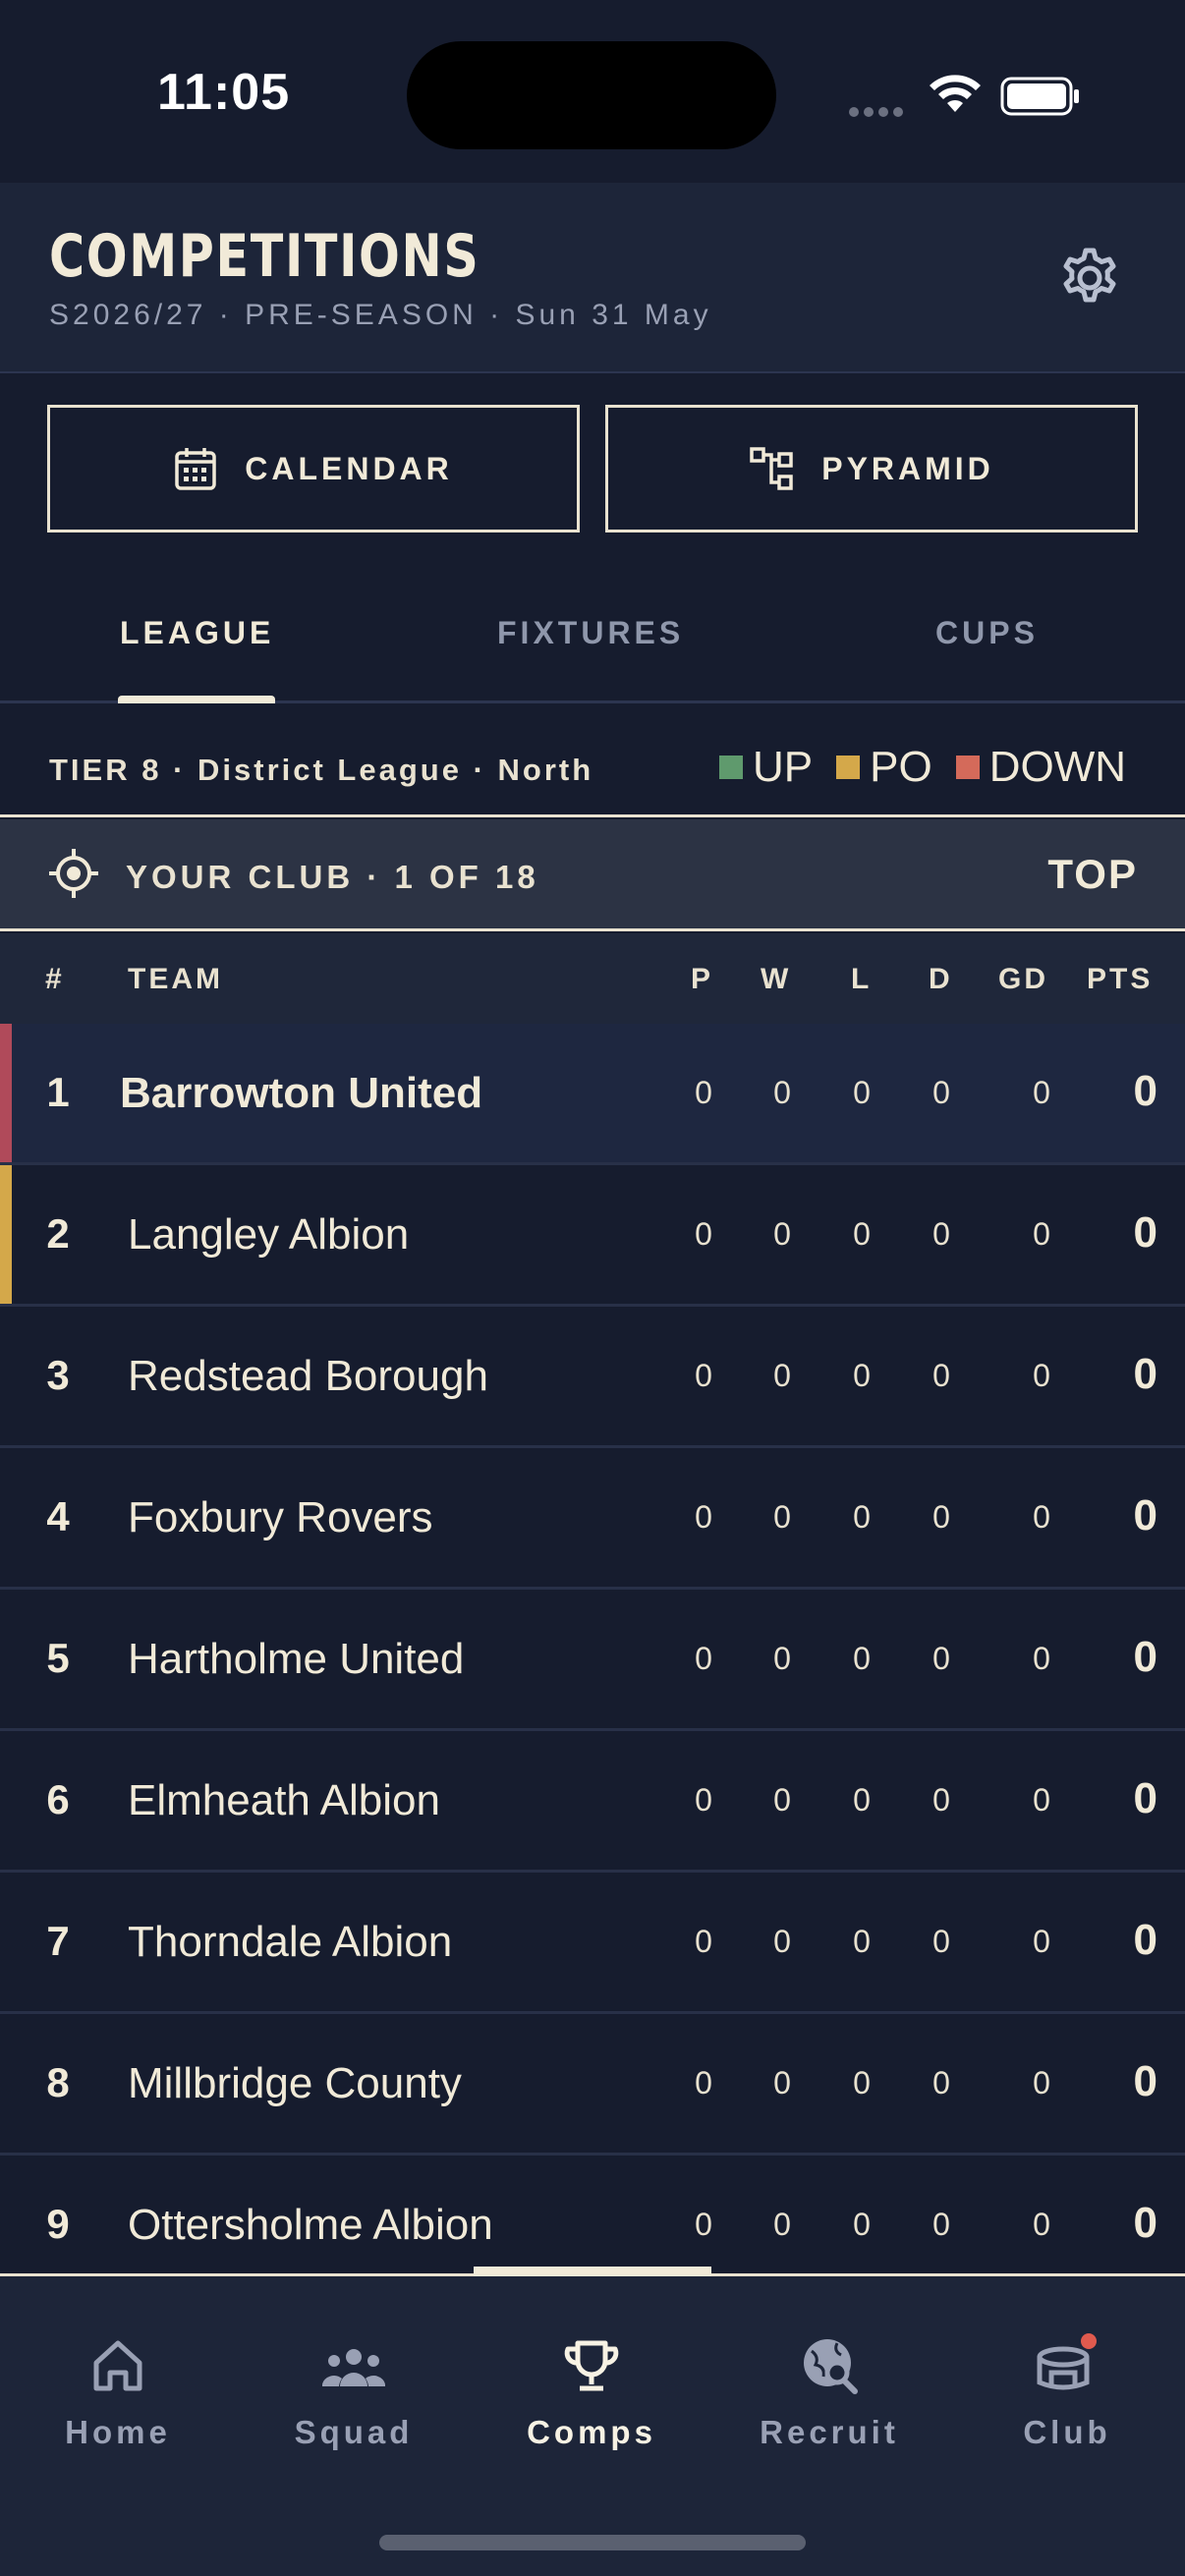 This screenshot has width=1185, height=2576. Describe the element at coordinates (592, 2214) in the screenshot. I see `table-row: 9 Ottersholme Albion 0 0 0 0 0 0` at that location.